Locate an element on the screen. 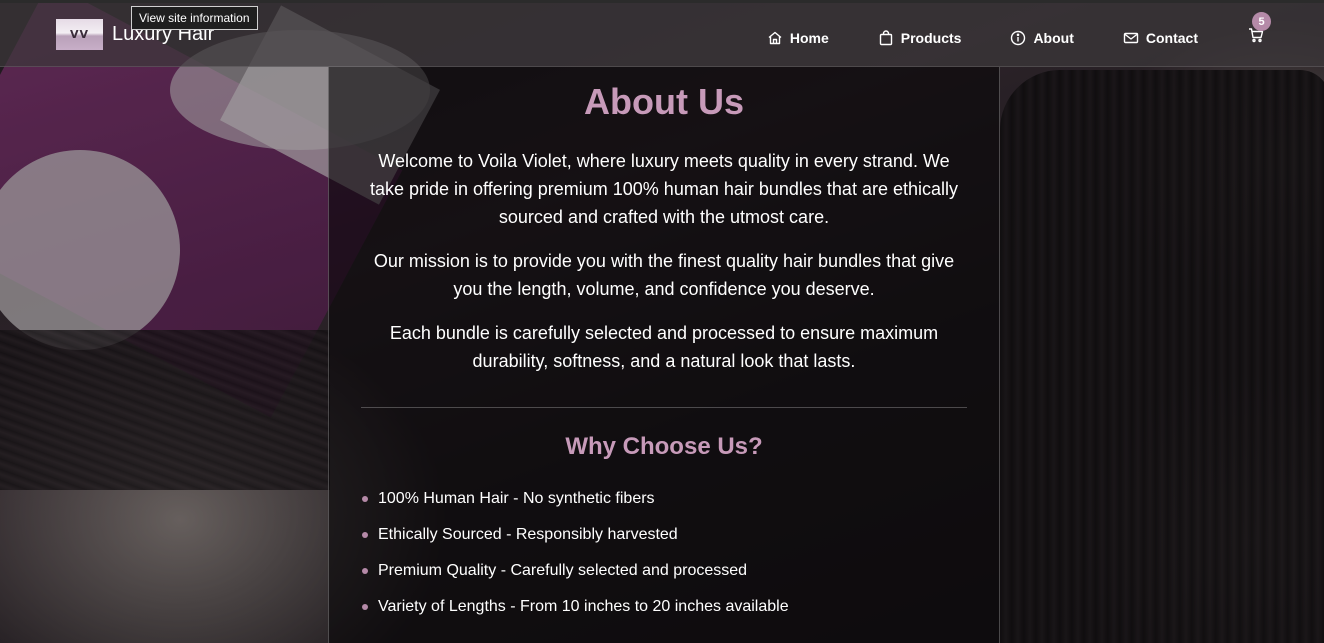 The width and height of the screenshot is (1324, 643). nav-products: Products is located at coordinates (920, 37).